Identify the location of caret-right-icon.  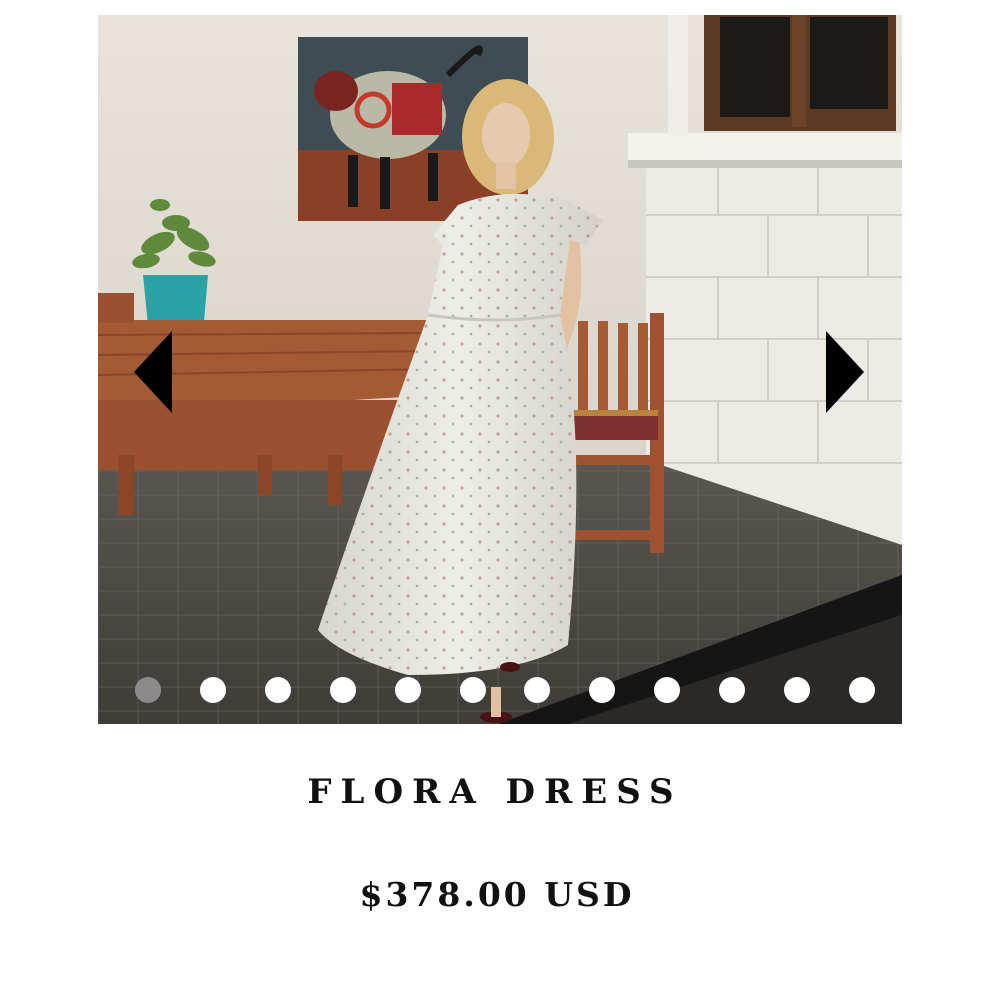
(845, 372).